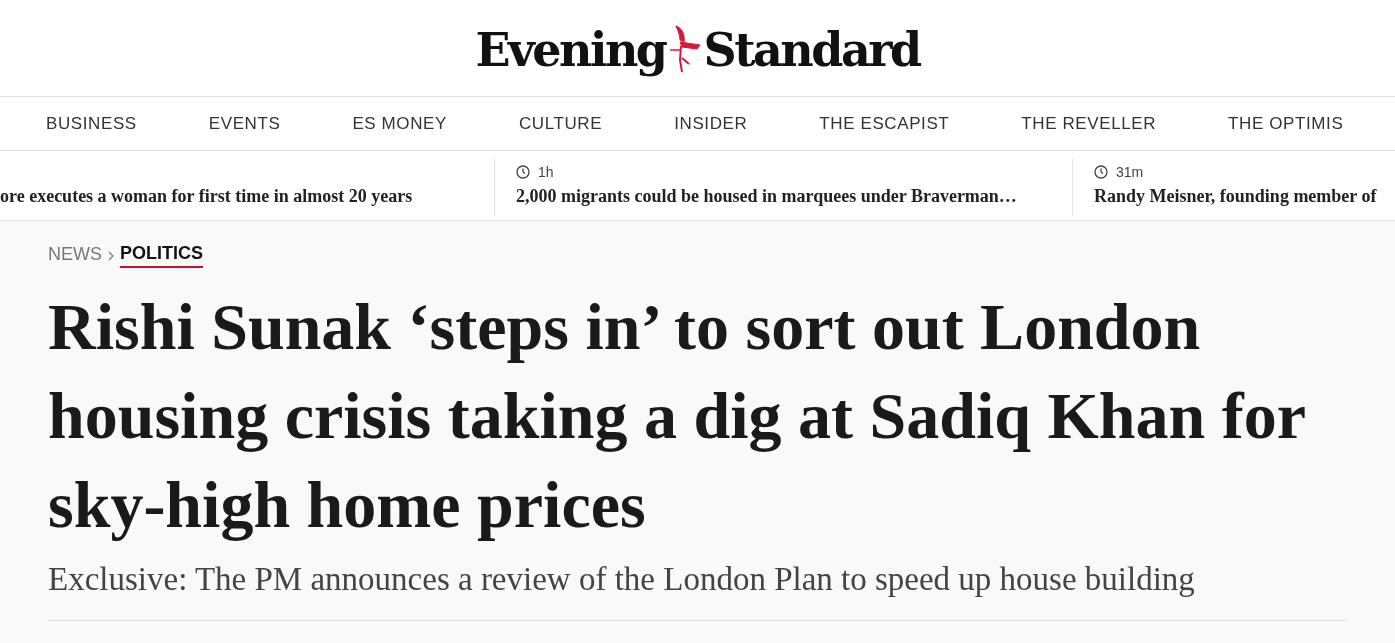  What do you see at coordinates (1235, 196) in the screenshot?
I see `ticker-headline: Randy Meisner, founding member of` at bounding box center [1235, 196].